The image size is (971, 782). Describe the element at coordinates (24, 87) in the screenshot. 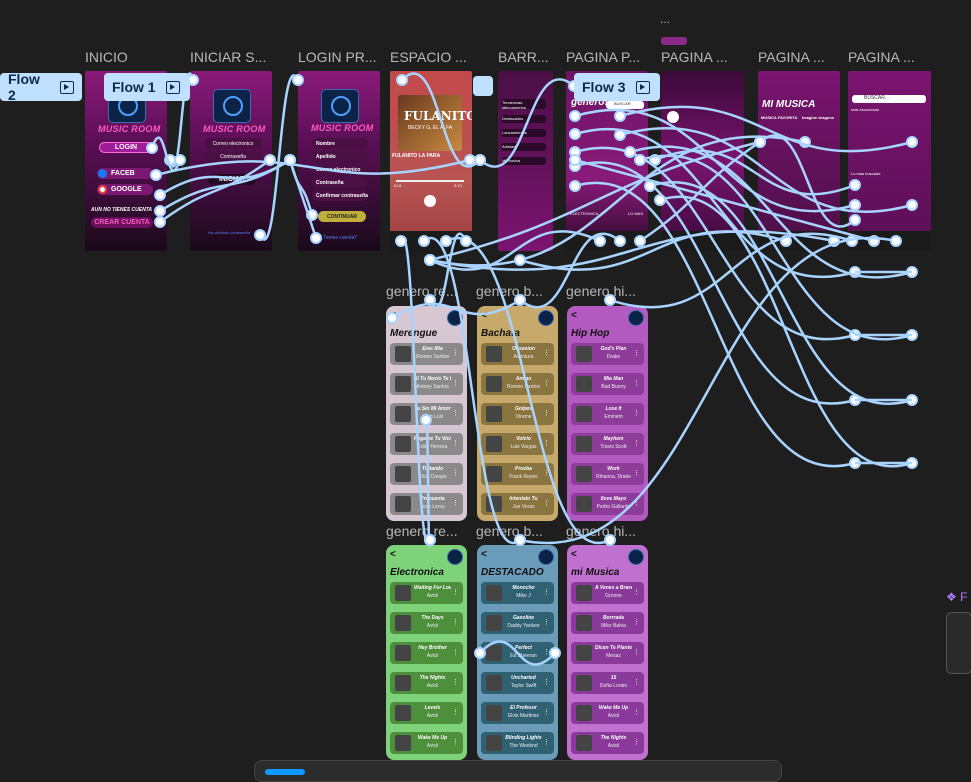

I see `flow-label: Flow 2` at that location.